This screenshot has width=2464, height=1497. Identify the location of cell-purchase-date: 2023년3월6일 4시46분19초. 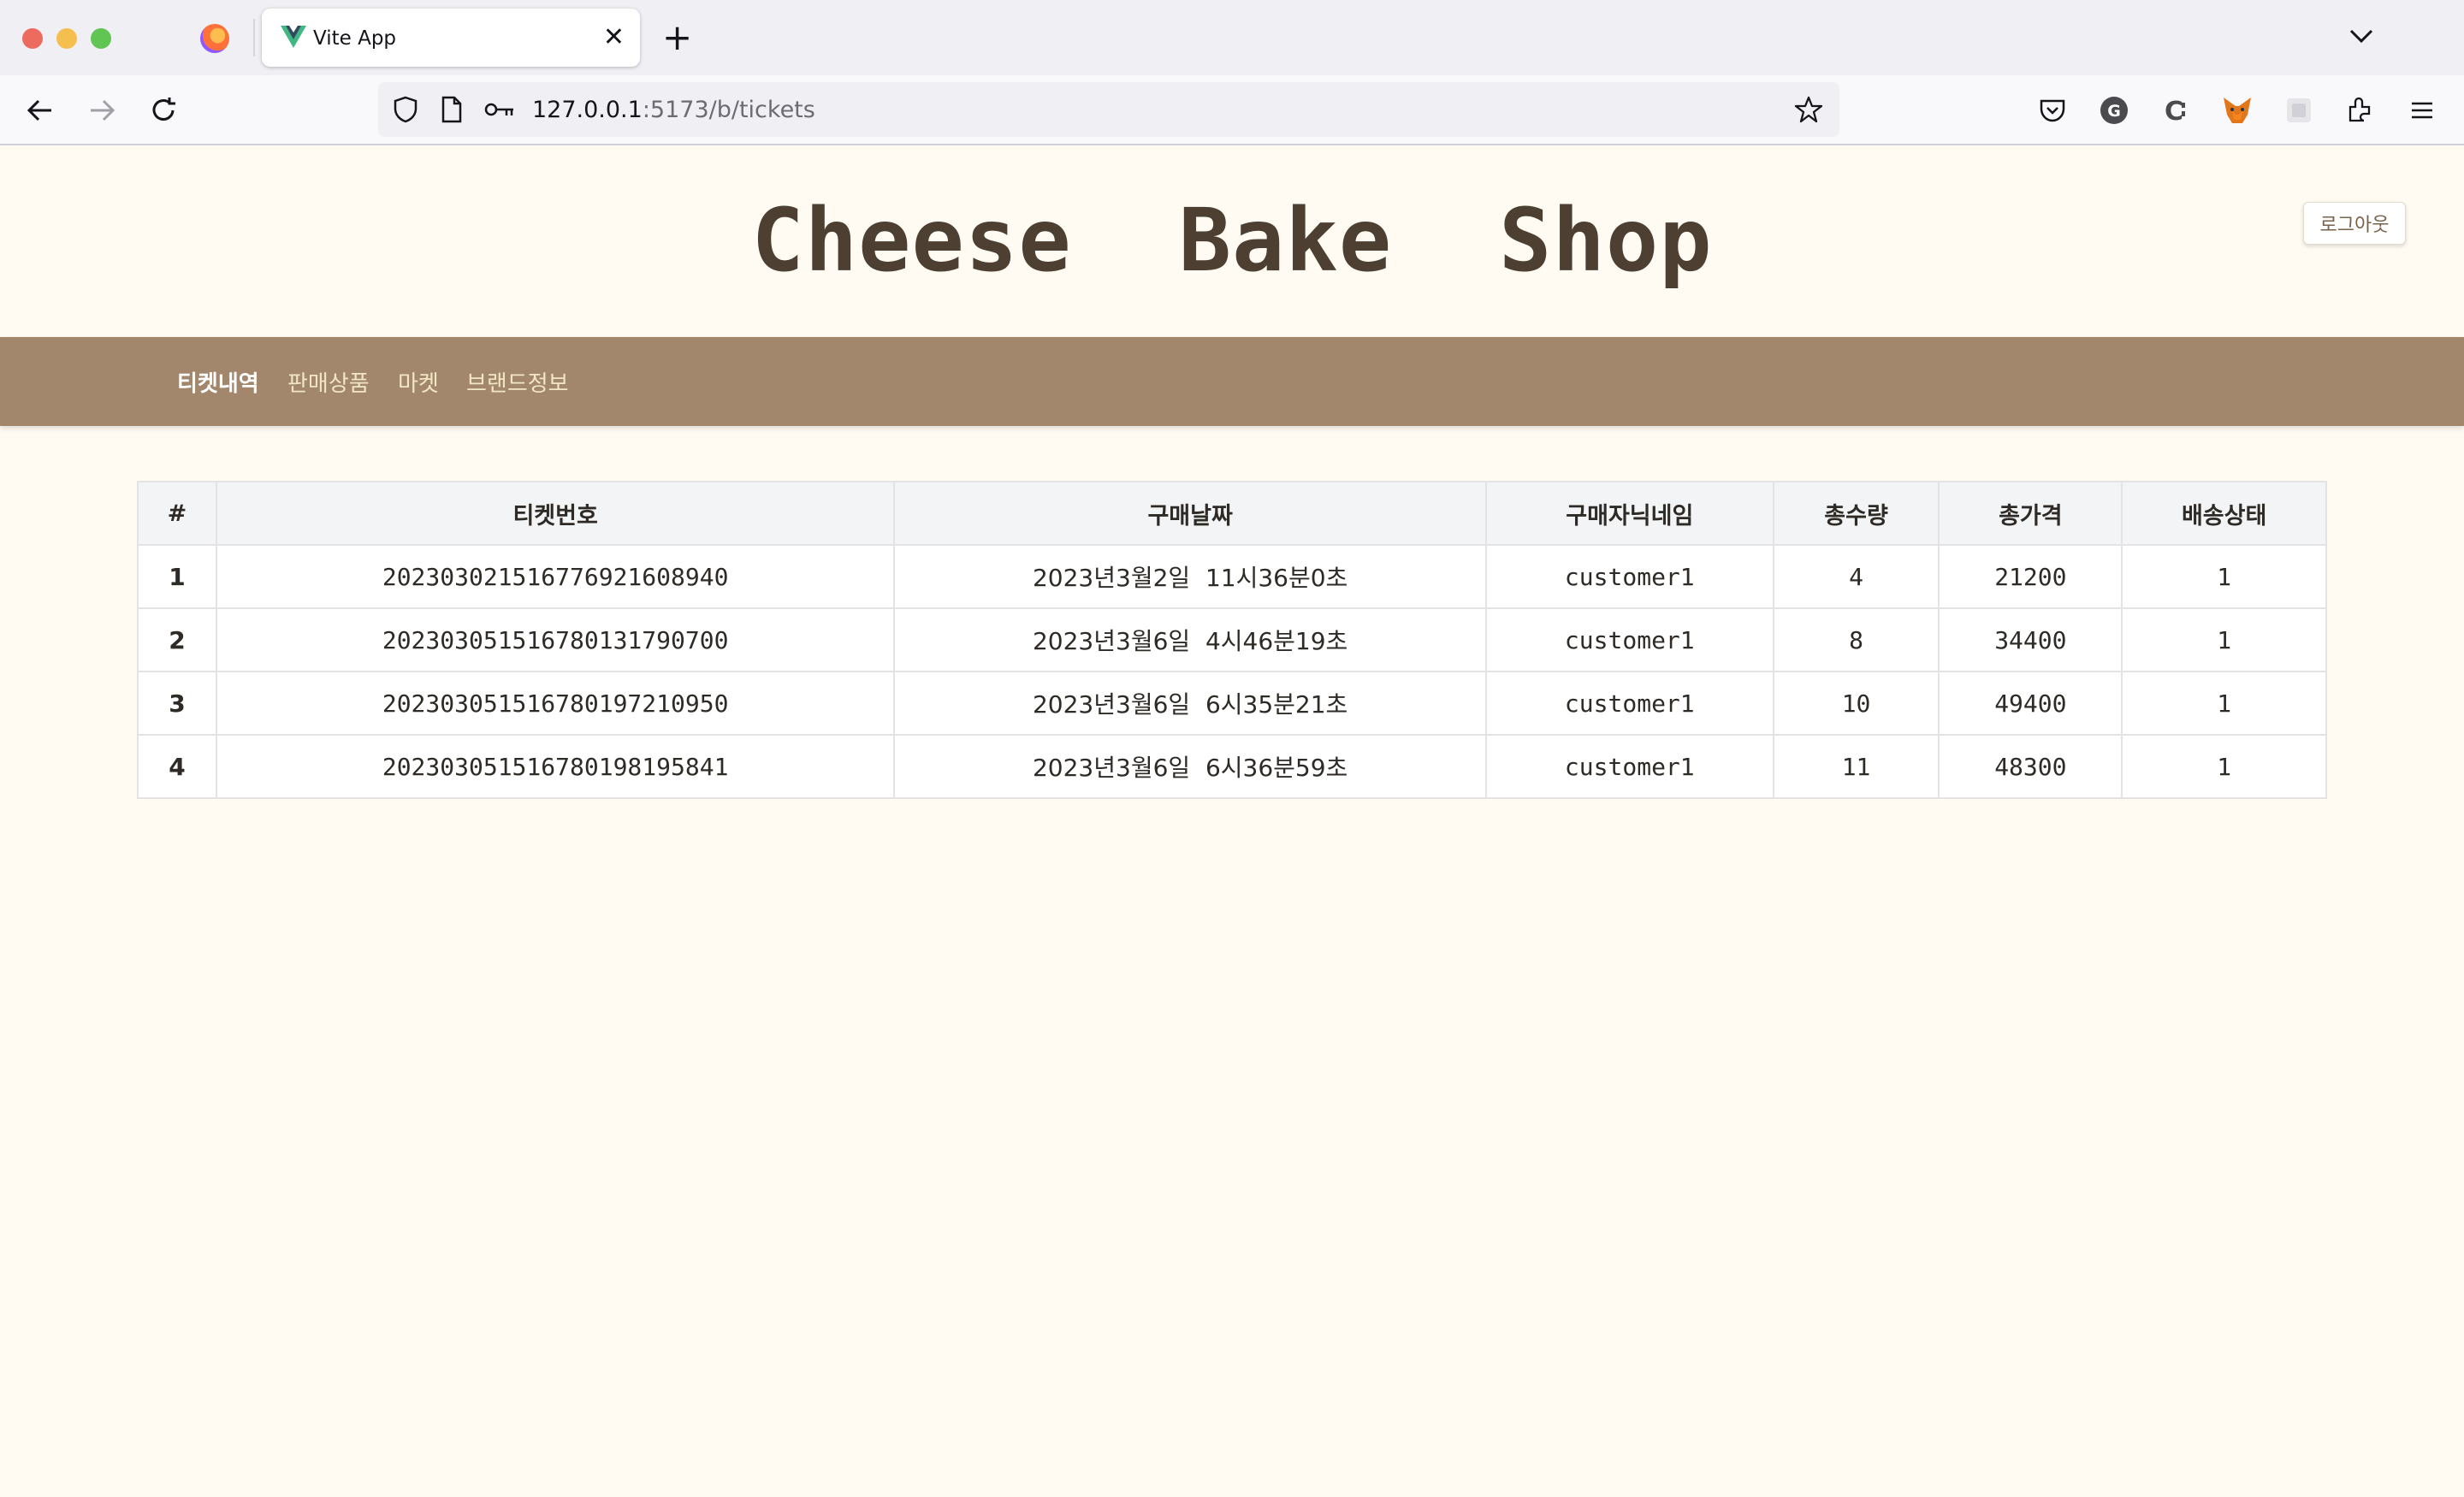
(1190, 639).